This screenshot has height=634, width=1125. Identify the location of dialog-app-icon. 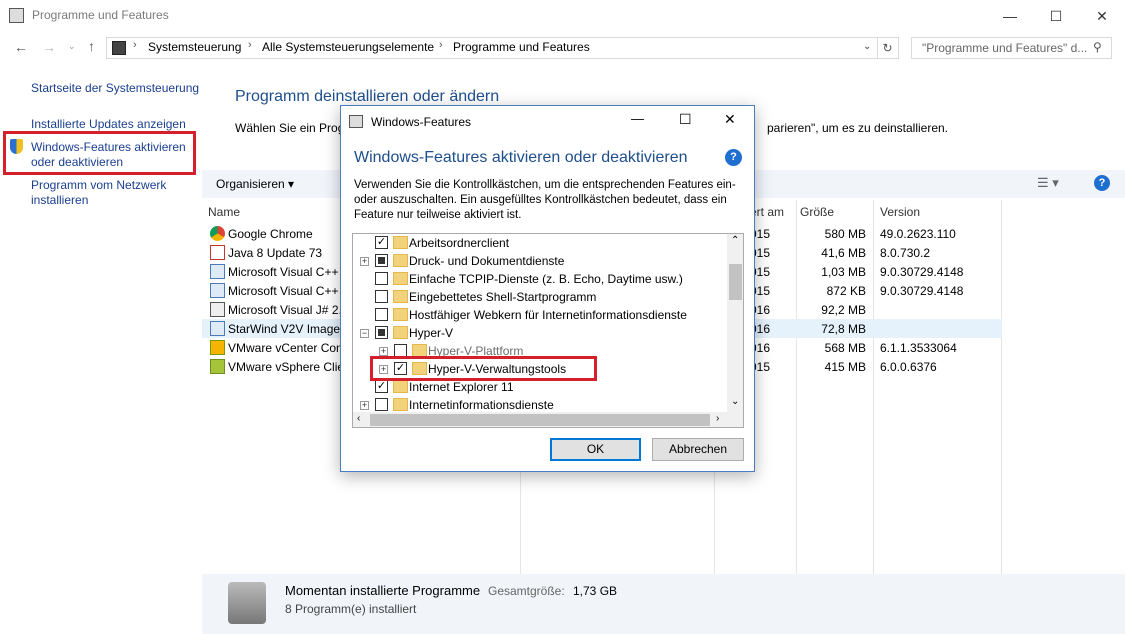
(356, 121).